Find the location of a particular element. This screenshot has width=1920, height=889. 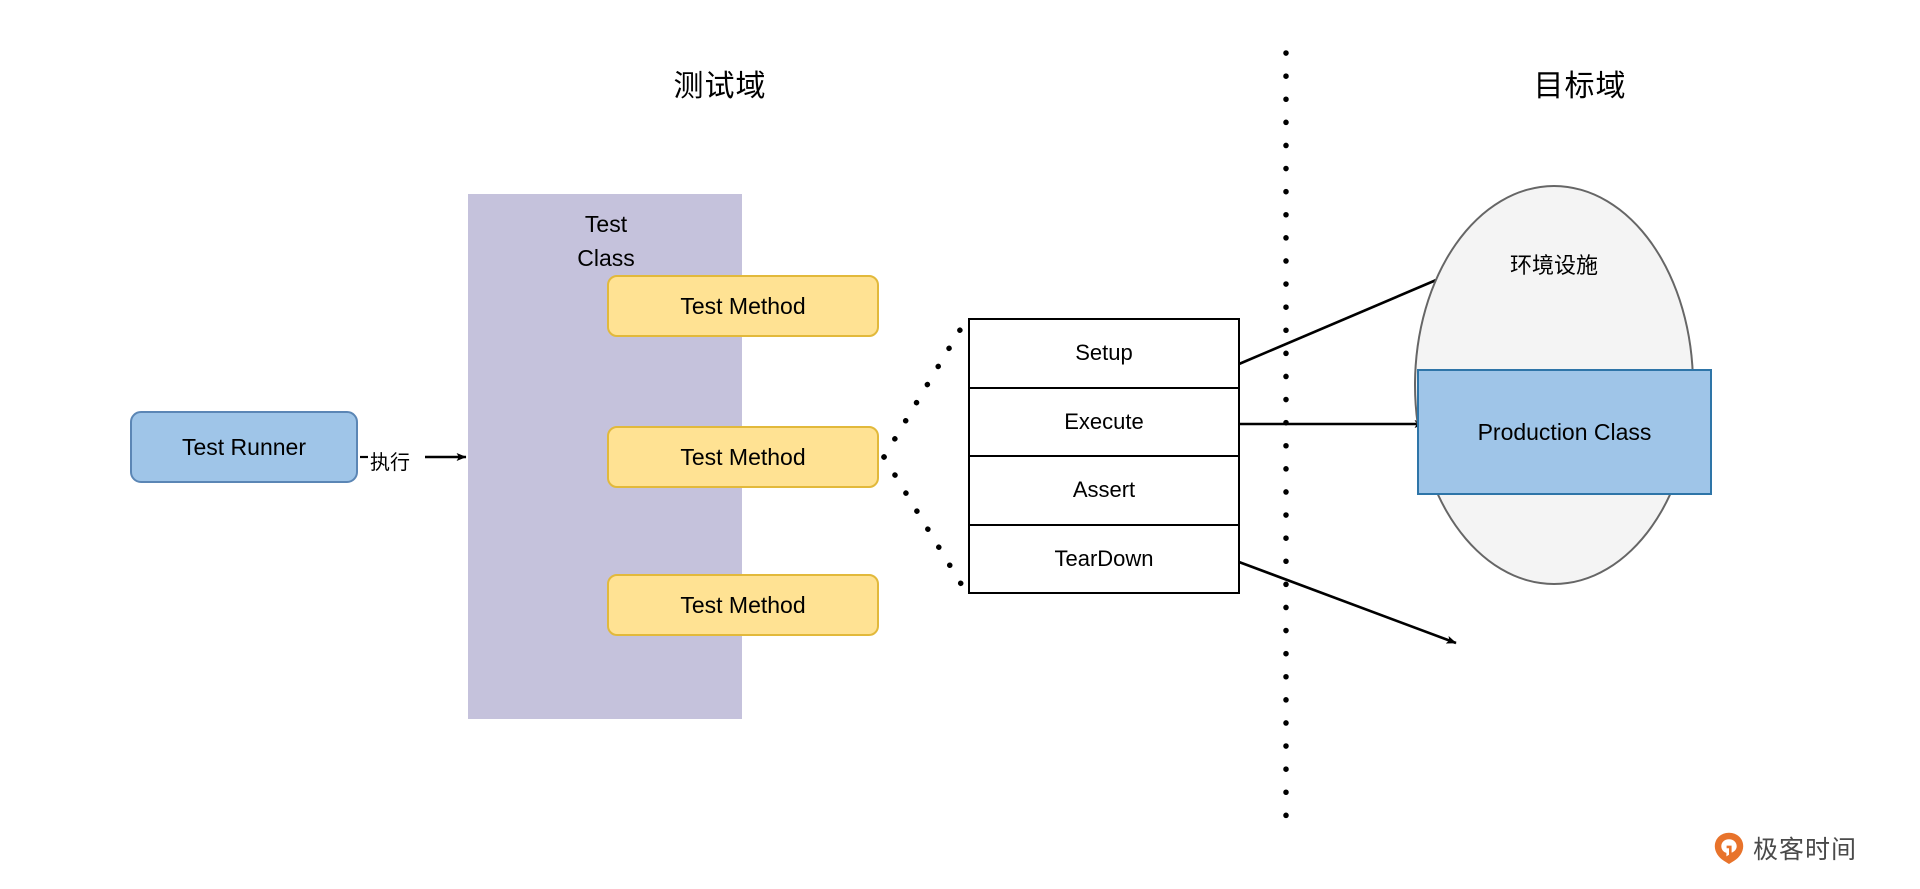

phase-row: Execute is located at coordinates (1104, 422).